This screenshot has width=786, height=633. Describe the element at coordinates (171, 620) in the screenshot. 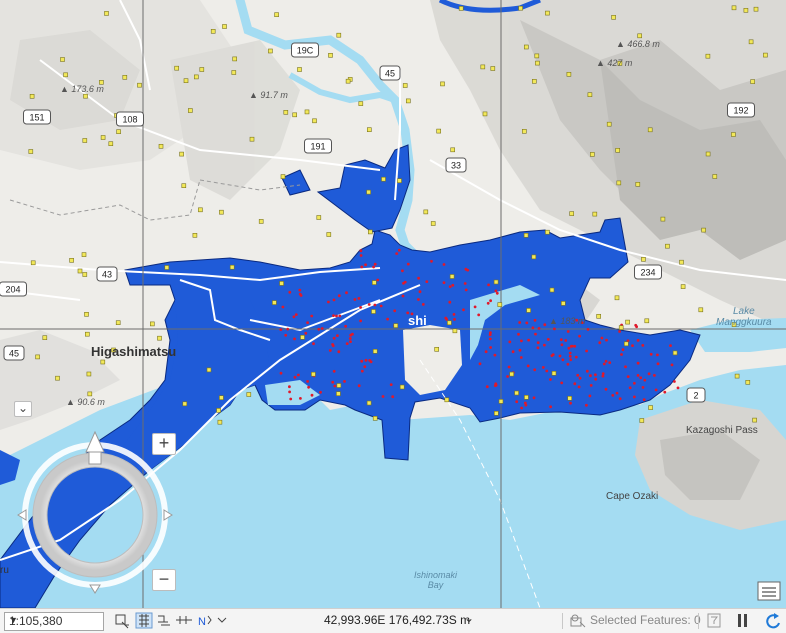

I see `status-toolbar-icons: N` at that location.